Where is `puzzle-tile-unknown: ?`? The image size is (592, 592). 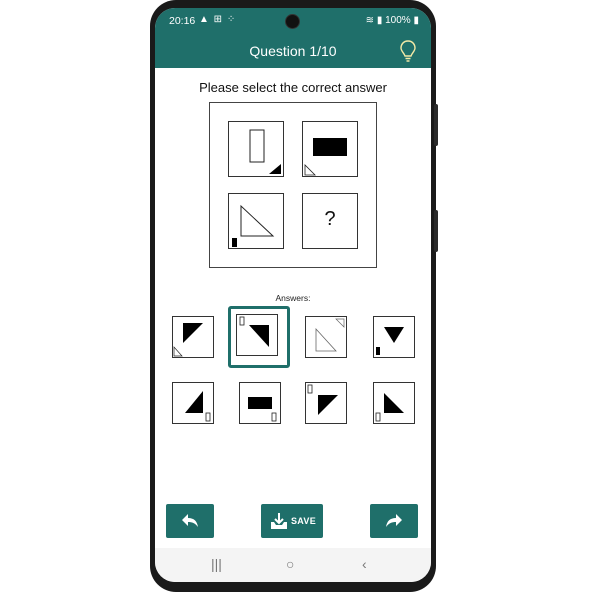
puzzle-tile-unknown: ? is located at coordinates (330, 221).